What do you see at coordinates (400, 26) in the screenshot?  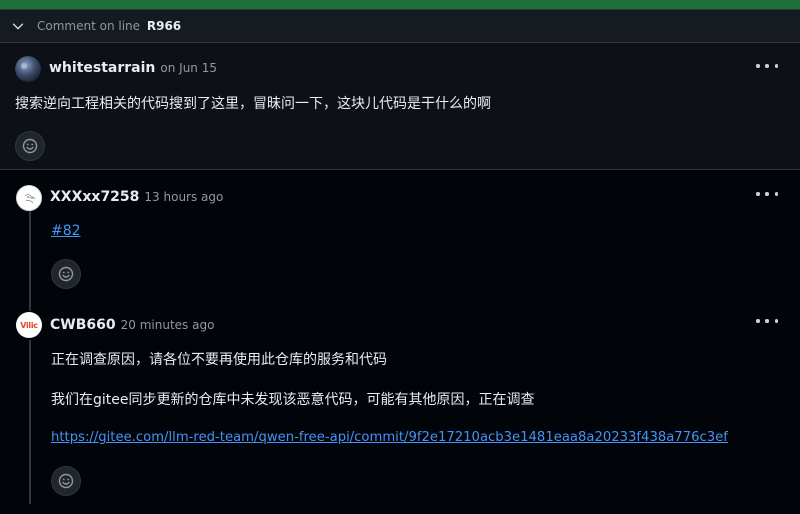 I see `thread-header: Comment on line R966` at bounding box center [400, 26].